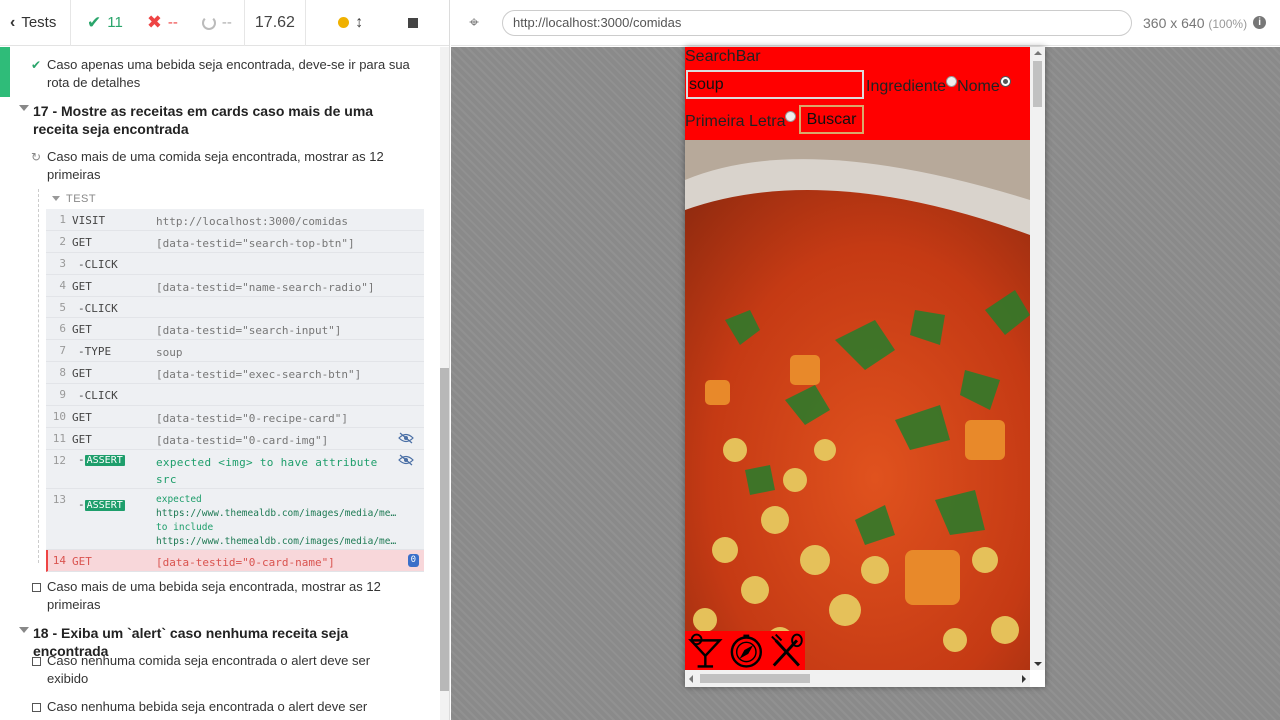 The height and width of the screenshot is (720, 1280). What do you see at coordinates (235, 286) in the screenshot?
I see `command-row: 4 GET [data-testid="name-search-radio"]` at bounding box center [235, 286].